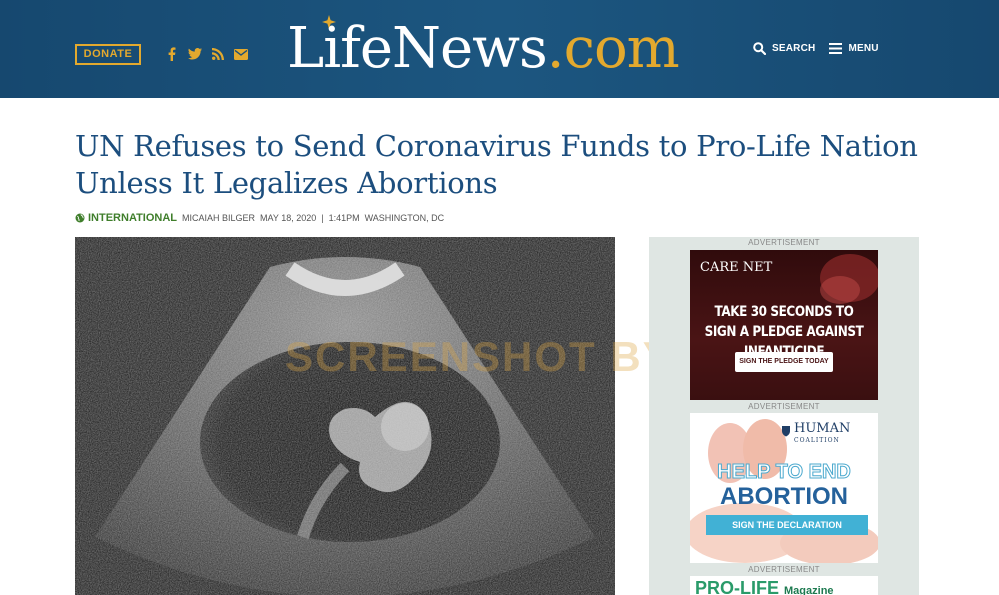 This screenshot has width=999, height=595. Describe the element at coordinates (218, 218) in the screenshot. I see `author-link: MICAIAH BILGER` at that location.